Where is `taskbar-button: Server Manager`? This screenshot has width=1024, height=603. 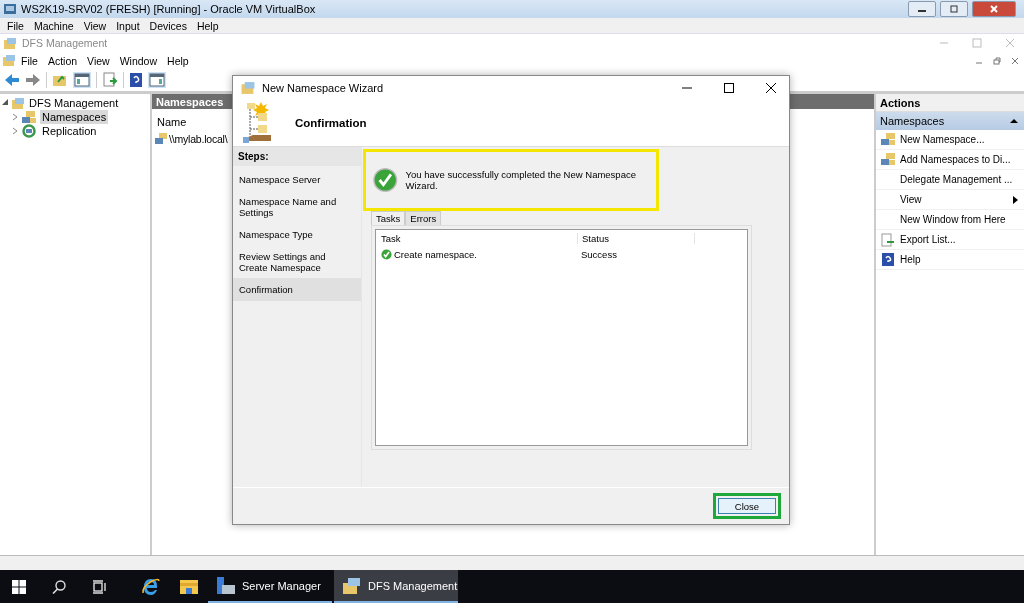
taskbar-button: Server Manager is located at coordinates (270, 586).